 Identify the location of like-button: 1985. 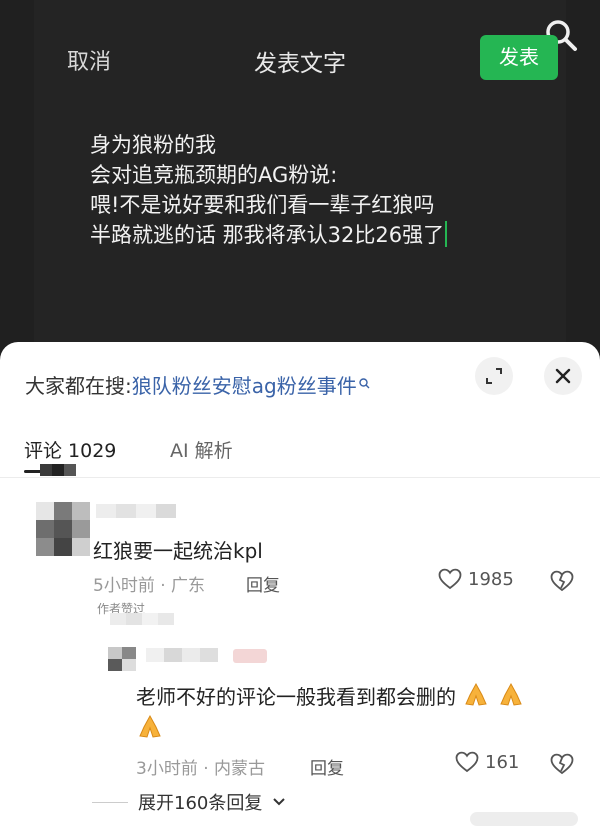
(476, 579).